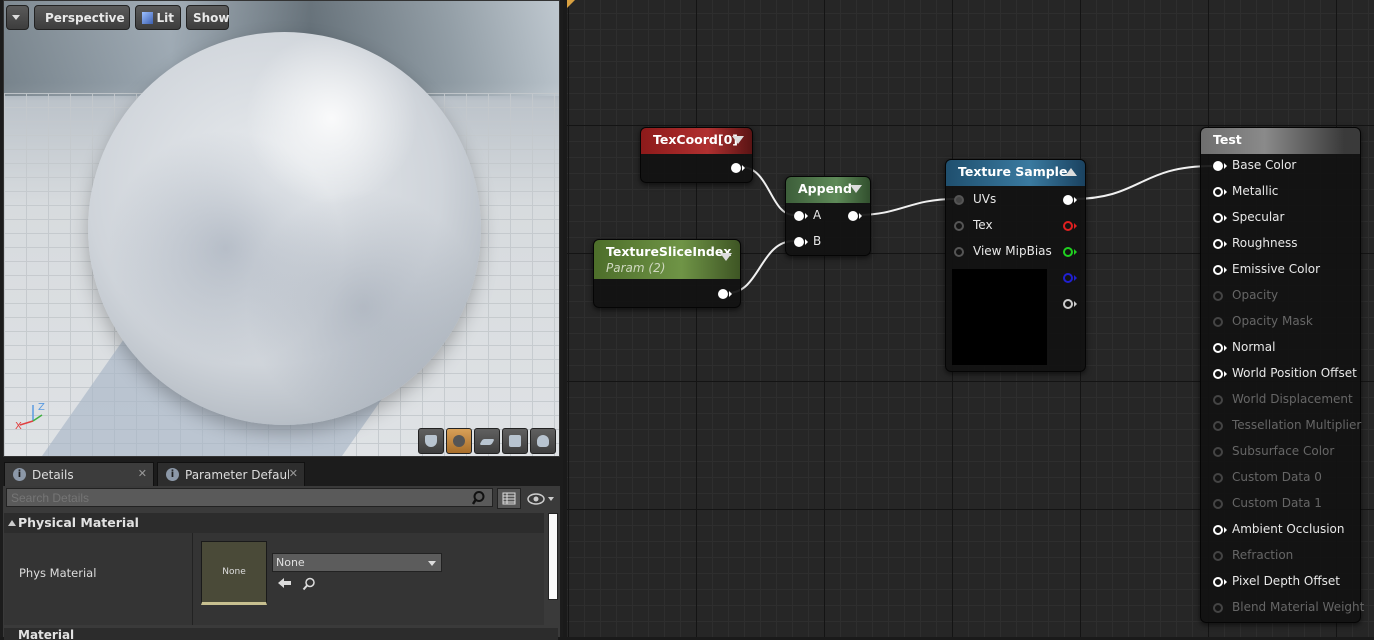 The width and height of the screenshot is (1374, 640). Describe the element at coordinates (959, 226) in the screenshot. I see `input-pin-tex` at that location.